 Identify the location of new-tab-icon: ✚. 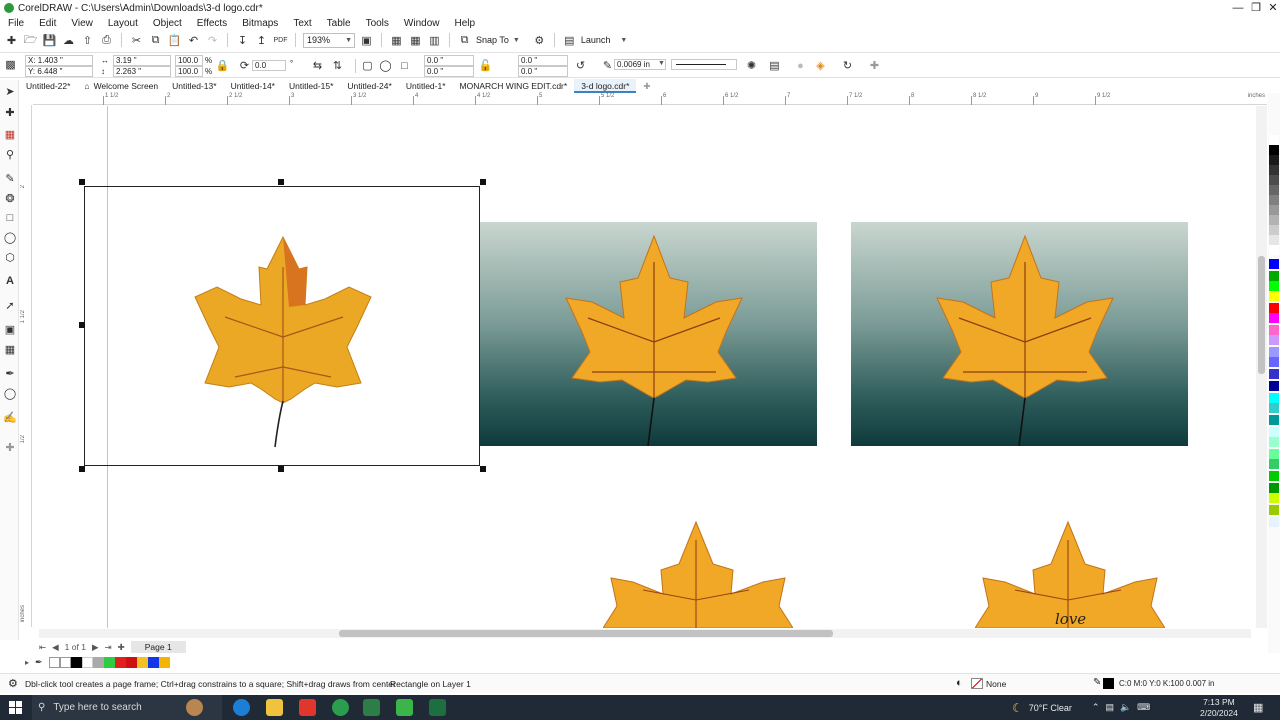
(646, 86).